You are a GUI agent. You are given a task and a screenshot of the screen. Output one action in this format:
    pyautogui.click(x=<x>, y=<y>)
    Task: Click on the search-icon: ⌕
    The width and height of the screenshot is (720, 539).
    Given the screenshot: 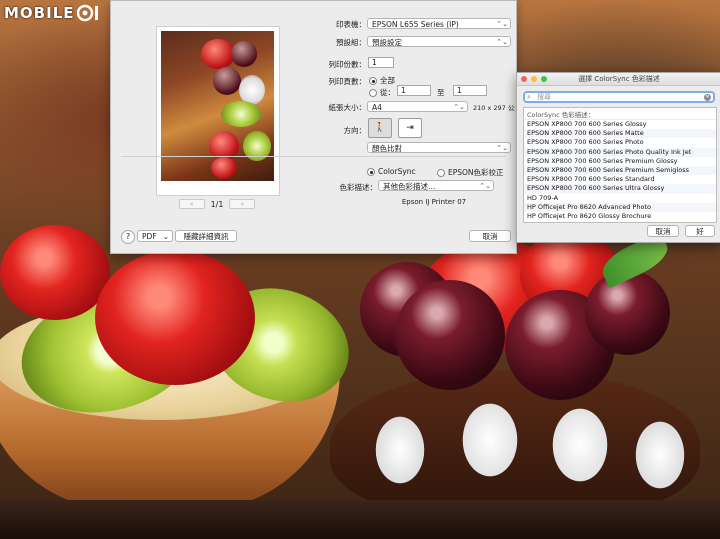 What is the action you would take?
    pyautogui.click(x=529, y=97)
    